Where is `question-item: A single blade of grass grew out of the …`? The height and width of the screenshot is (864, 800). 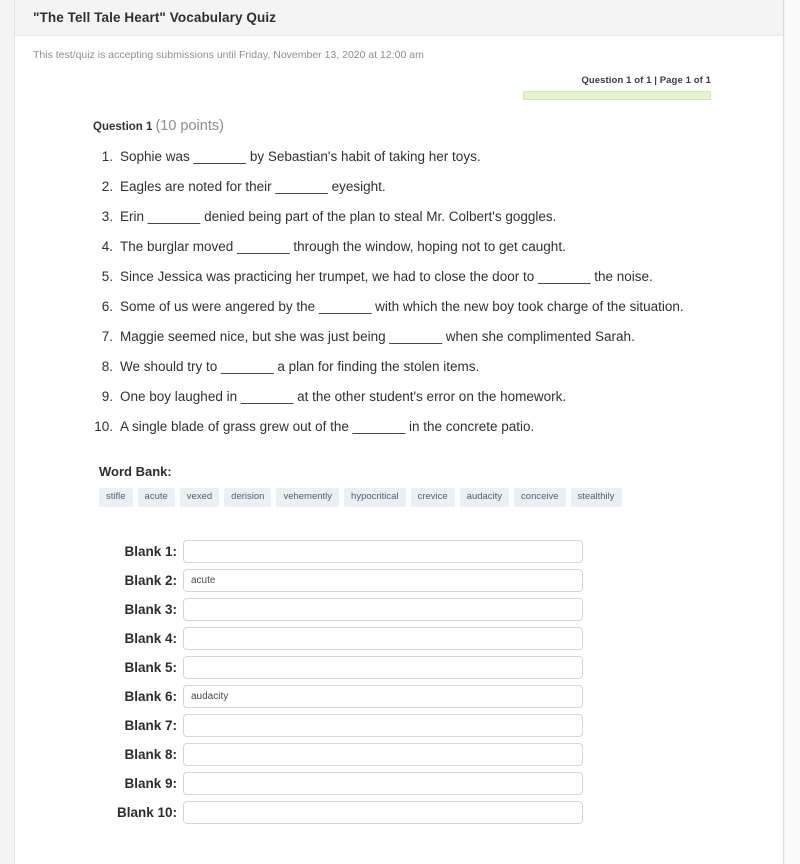
question-item: A single blade of grass grew out of the … is located at coordinates (314, 427).